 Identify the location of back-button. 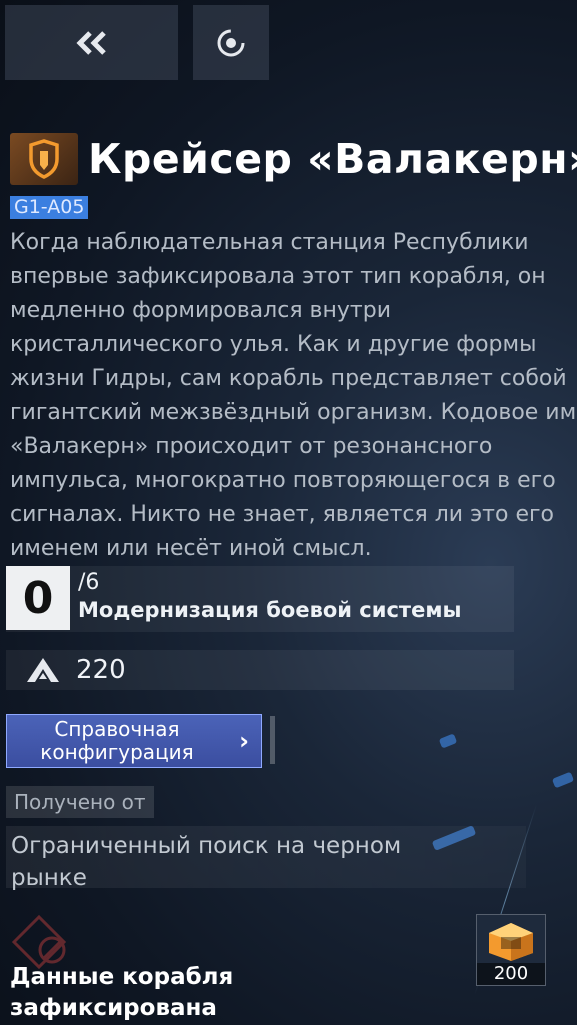
(91, 42).